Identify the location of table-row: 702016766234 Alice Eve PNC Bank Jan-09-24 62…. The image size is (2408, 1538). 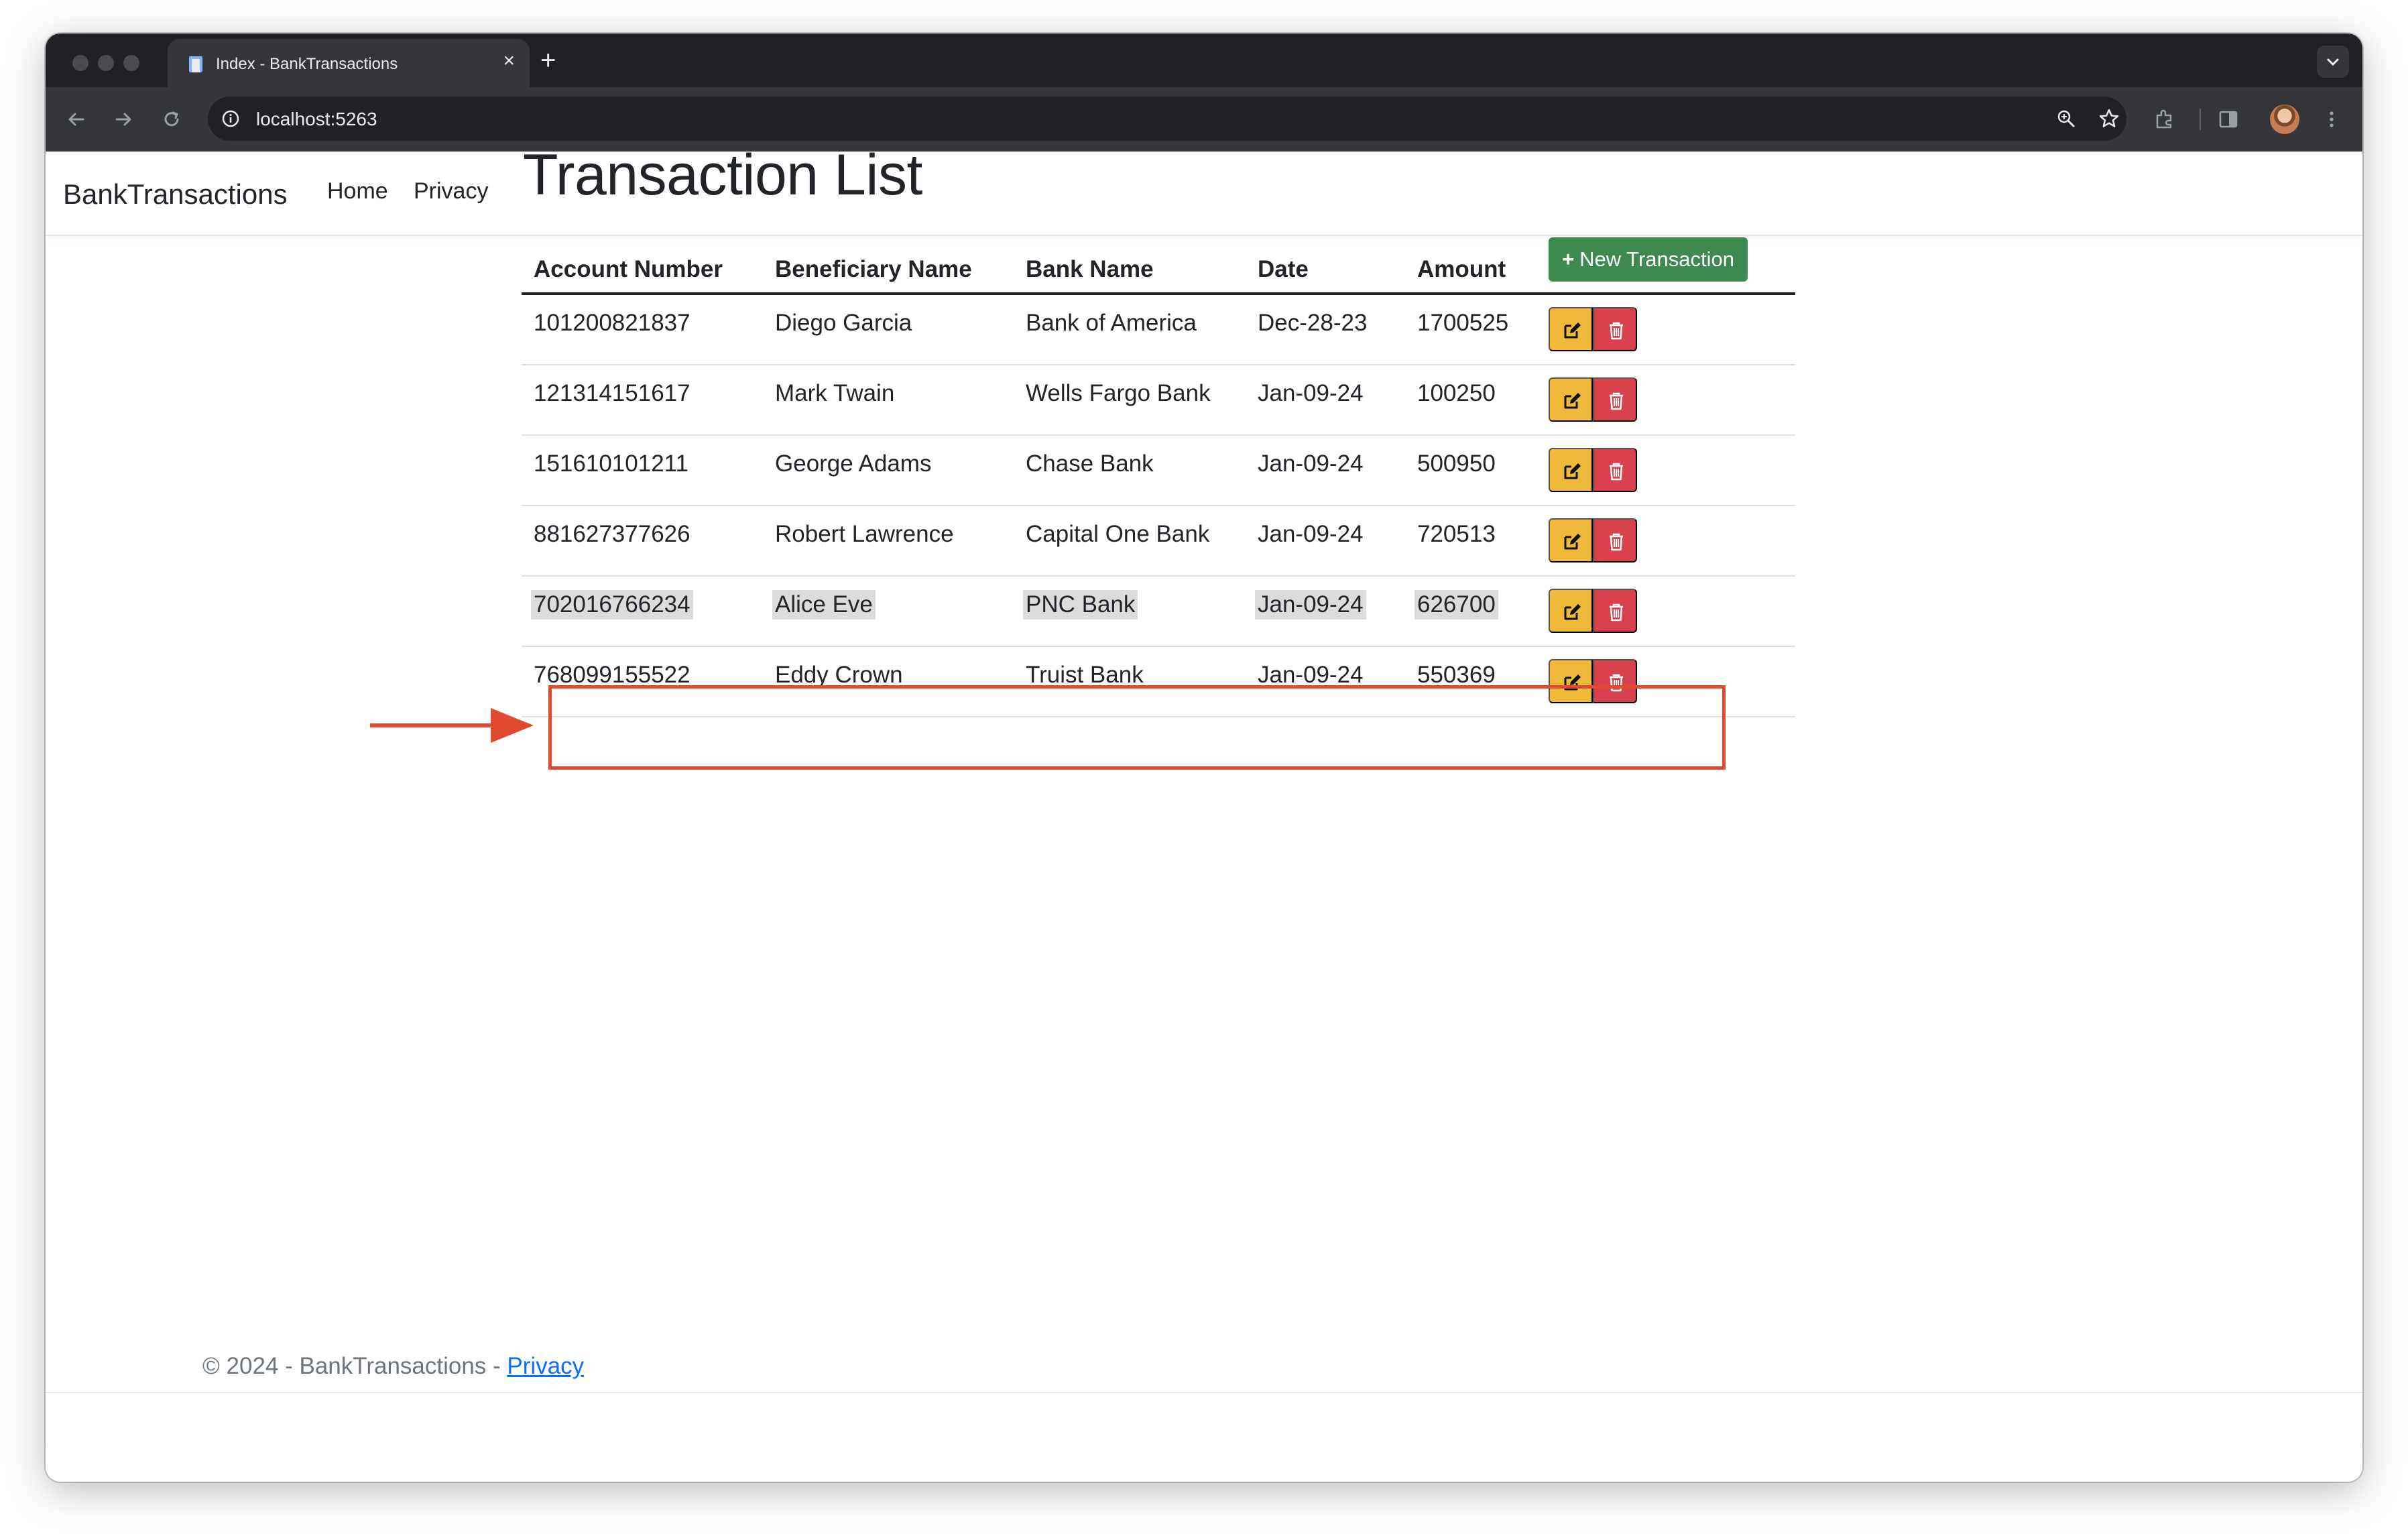
(1158, 612).